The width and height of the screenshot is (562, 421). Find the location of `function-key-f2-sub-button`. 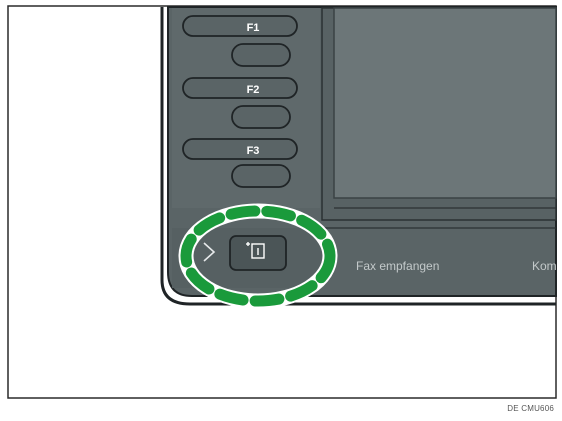

function-key-f2-sub-button is located at coordinates (261, 117).